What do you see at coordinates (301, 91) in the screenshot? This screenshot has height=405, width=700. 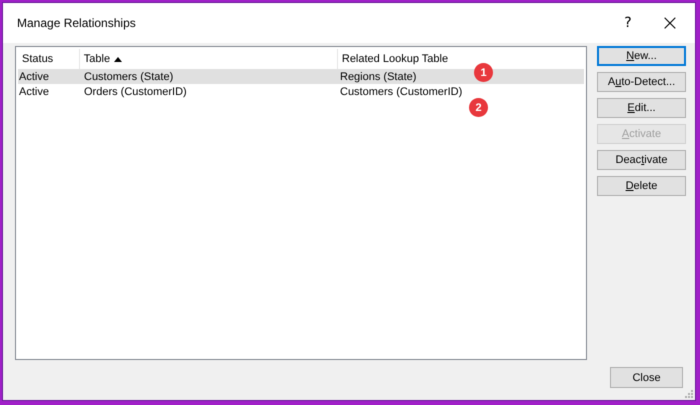 I see `table-row: Active Orders (CustomerID) Customers (CustomerID)` at bounding box center [301, 91].